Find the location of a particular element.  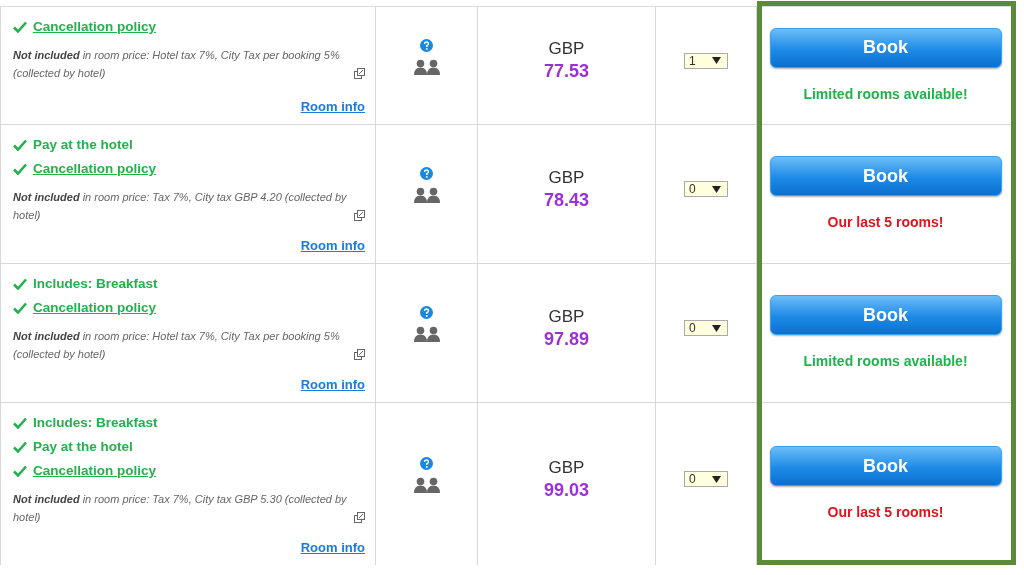

quantity-dropdown: 1 is located at coordinates (706, 60).